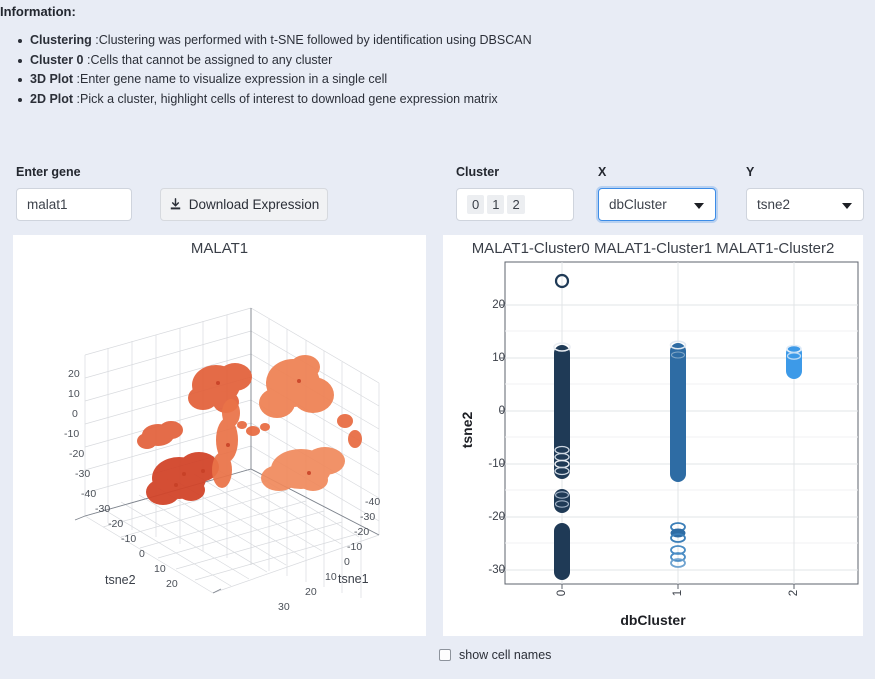 Image resolution: width=875 pixels, height=679 pixels. What do you see at coordinates (175, 204) in the screenshot?
I see `download-icon` at bounding box center [175, 204].